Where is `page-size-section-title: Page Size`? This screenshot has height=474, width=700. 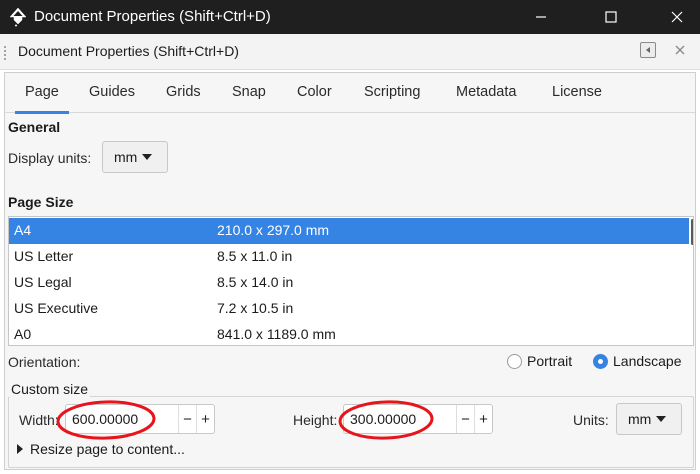
page-size-section-title: Page Size is located at coordinates (41, 202).